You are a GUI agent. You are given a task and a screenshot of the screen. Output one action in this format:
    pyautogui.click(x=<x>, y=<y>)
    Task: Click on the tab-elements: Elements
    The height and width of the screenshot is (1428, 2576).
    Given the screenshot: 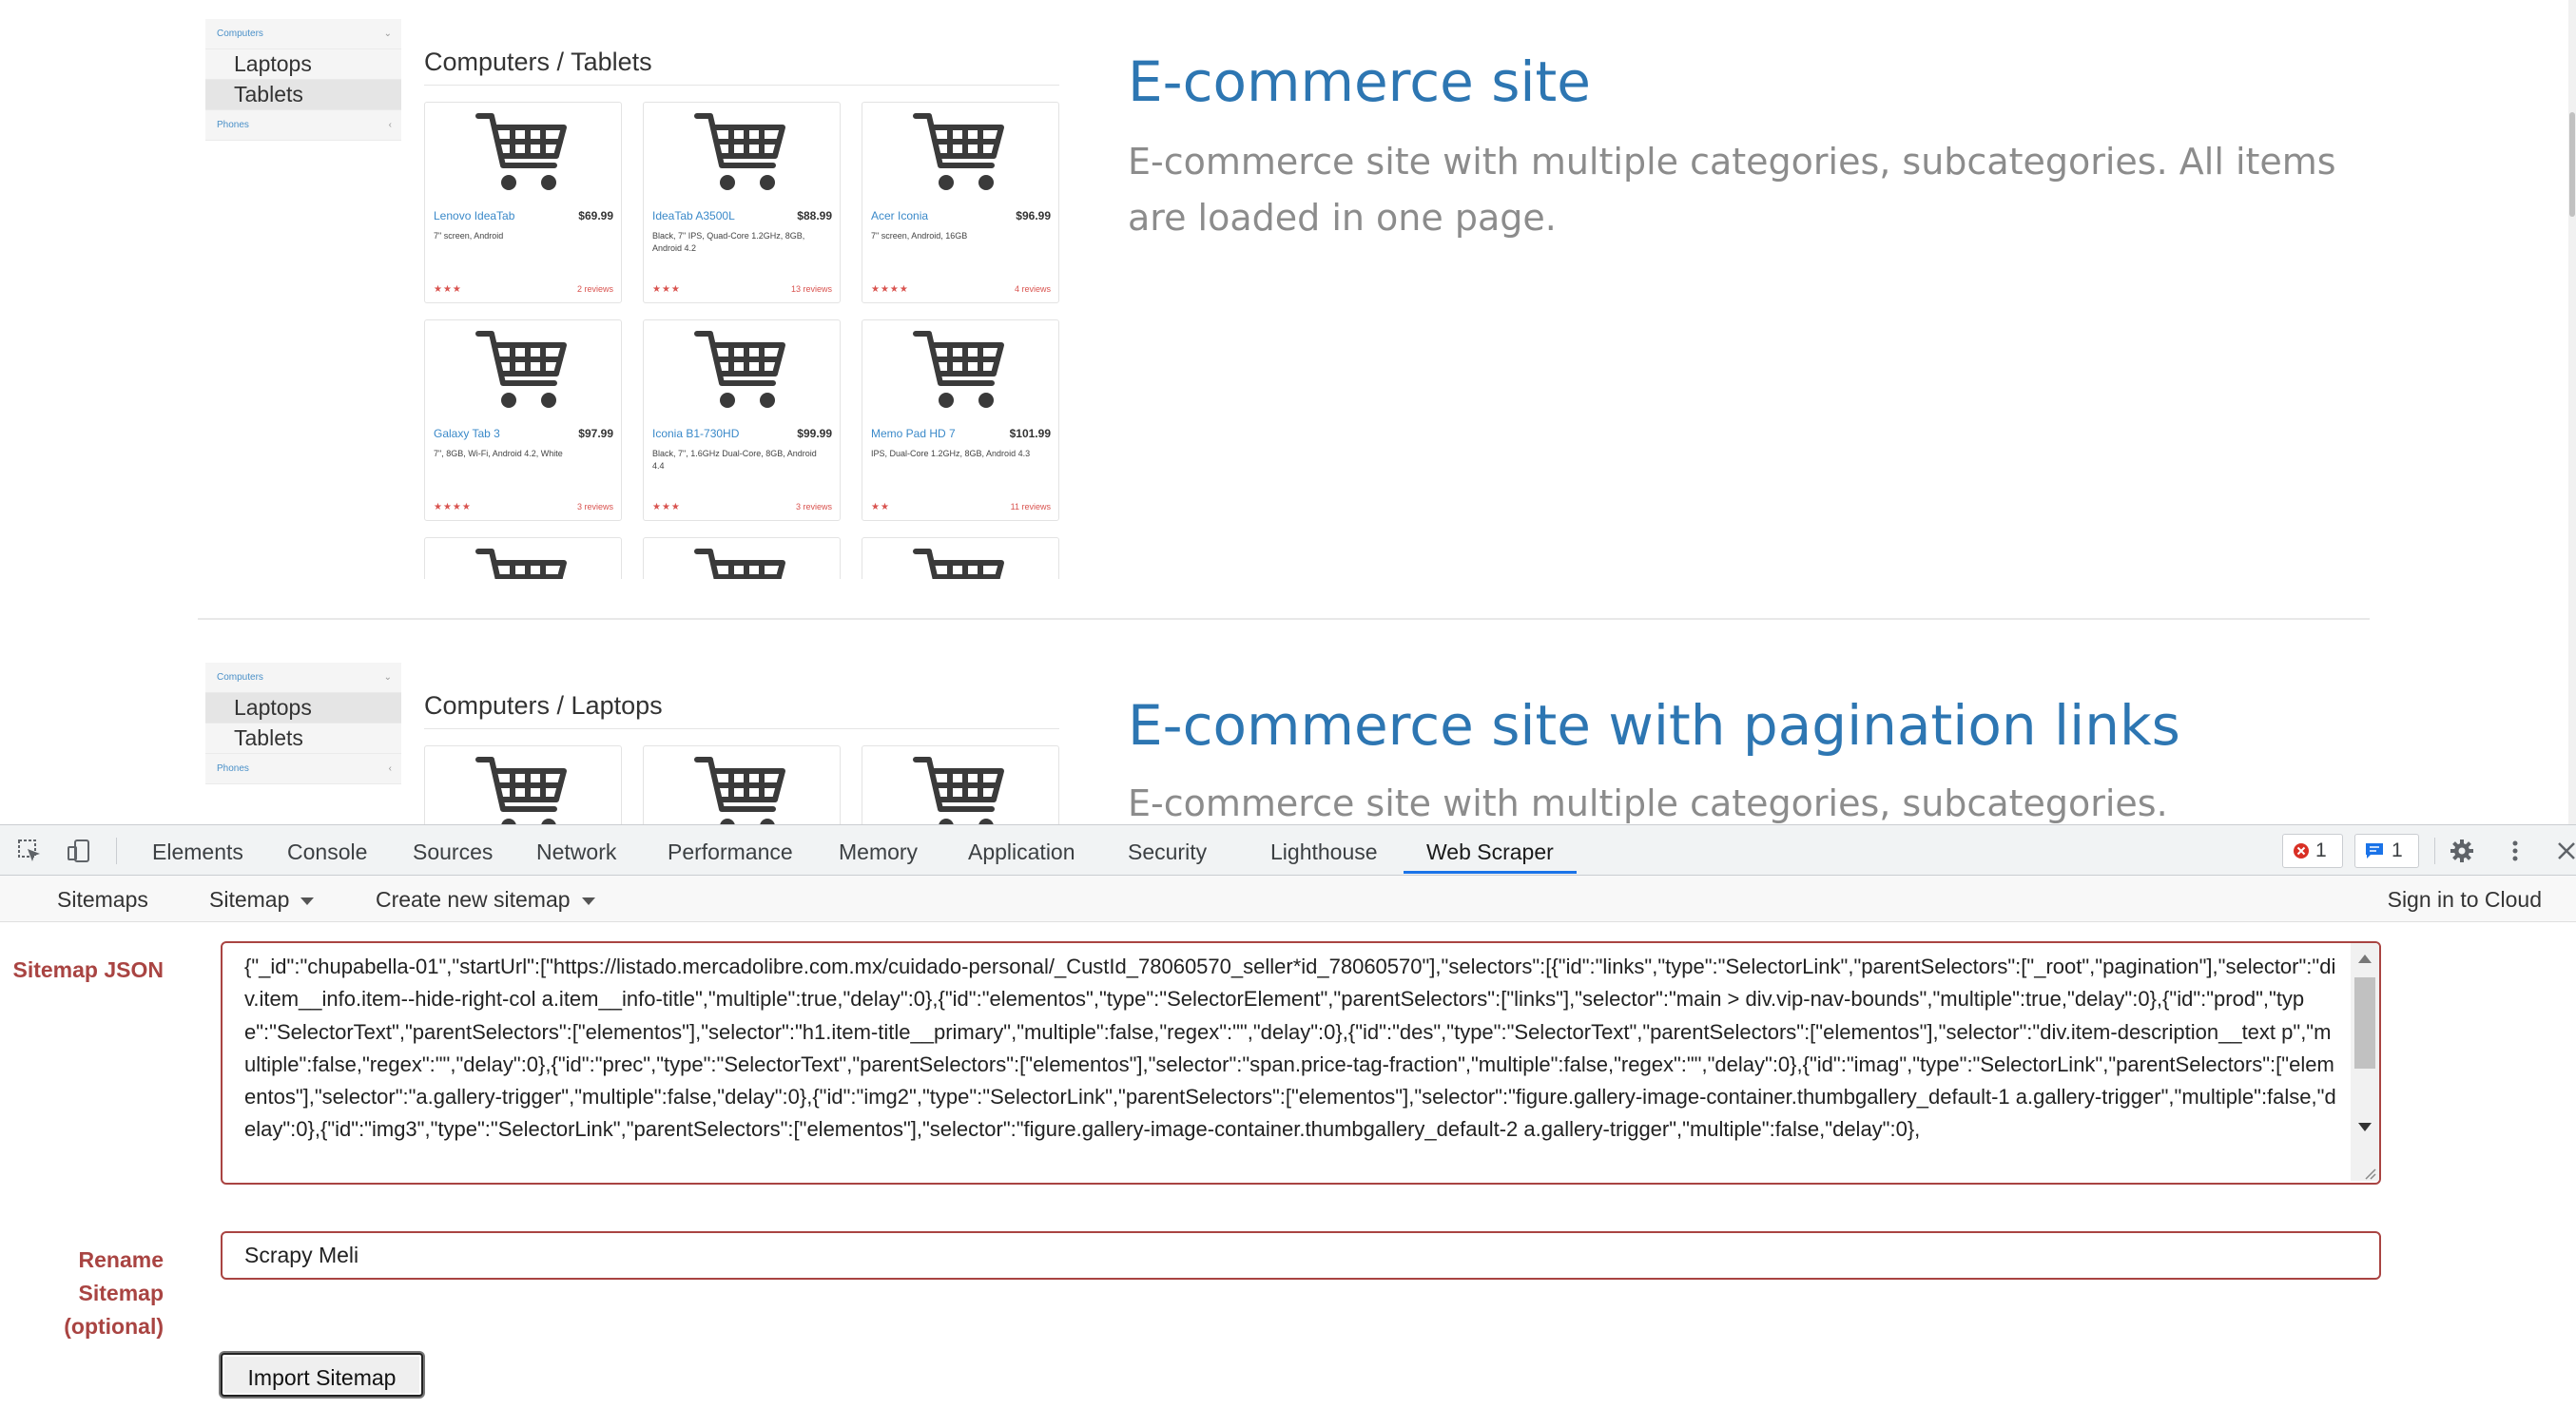 What is the action you would take?
    pyautogui.click(x=197, y=850)
    